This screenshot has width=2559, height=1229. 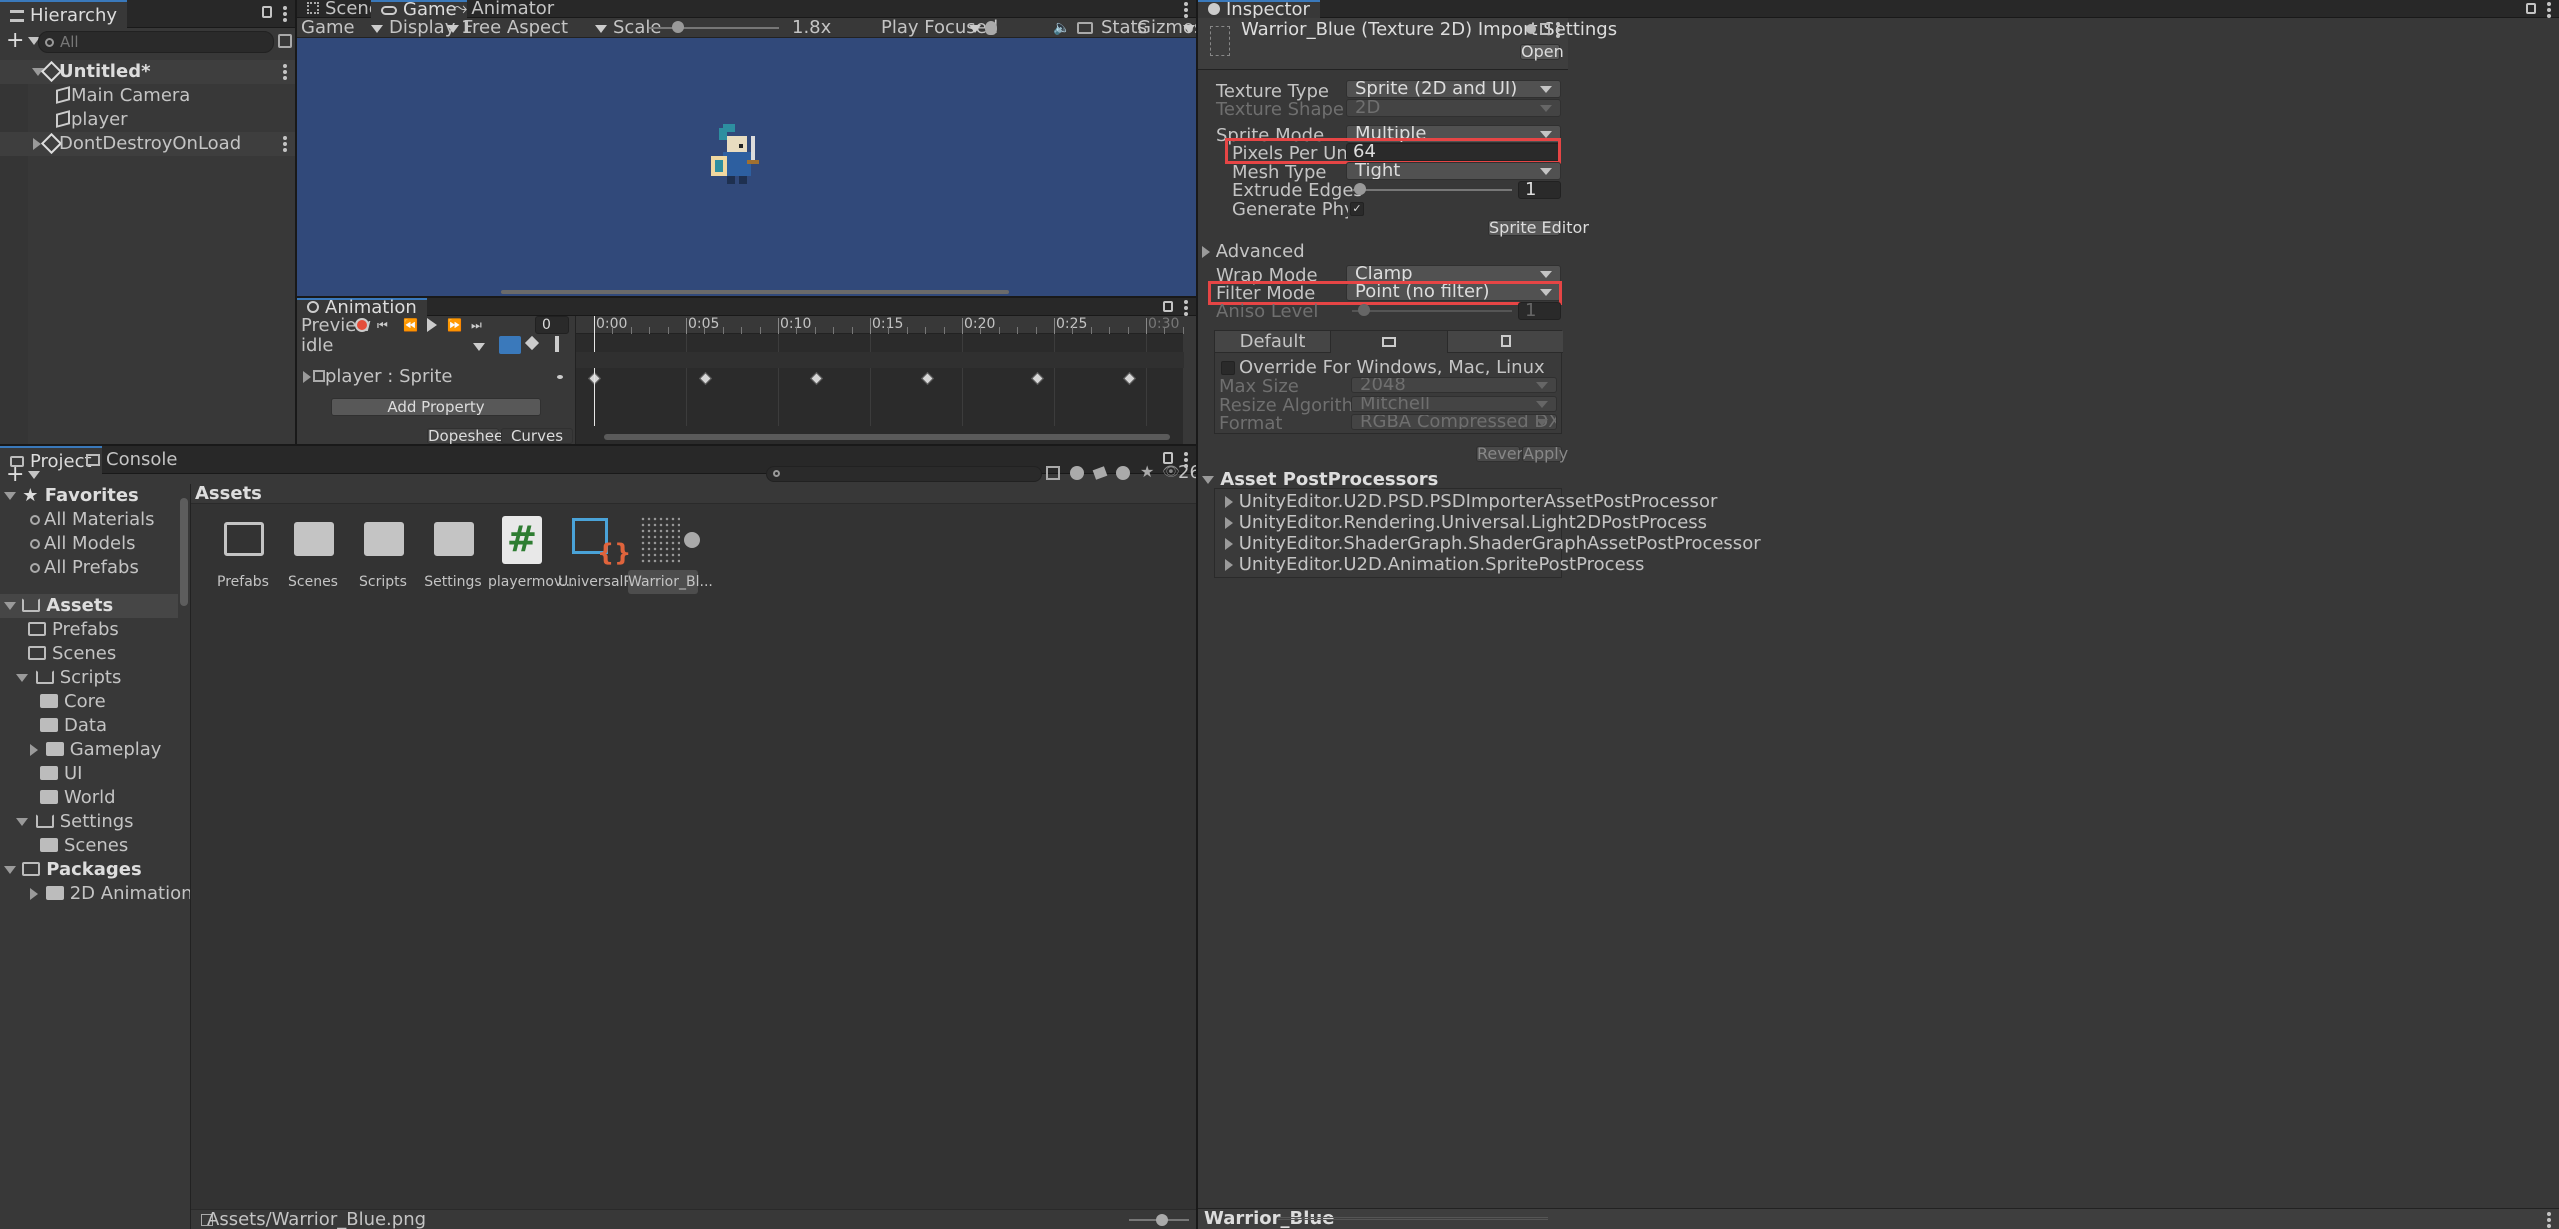 I want to click on asset-item: Scenes, so click(x=313, y=554).